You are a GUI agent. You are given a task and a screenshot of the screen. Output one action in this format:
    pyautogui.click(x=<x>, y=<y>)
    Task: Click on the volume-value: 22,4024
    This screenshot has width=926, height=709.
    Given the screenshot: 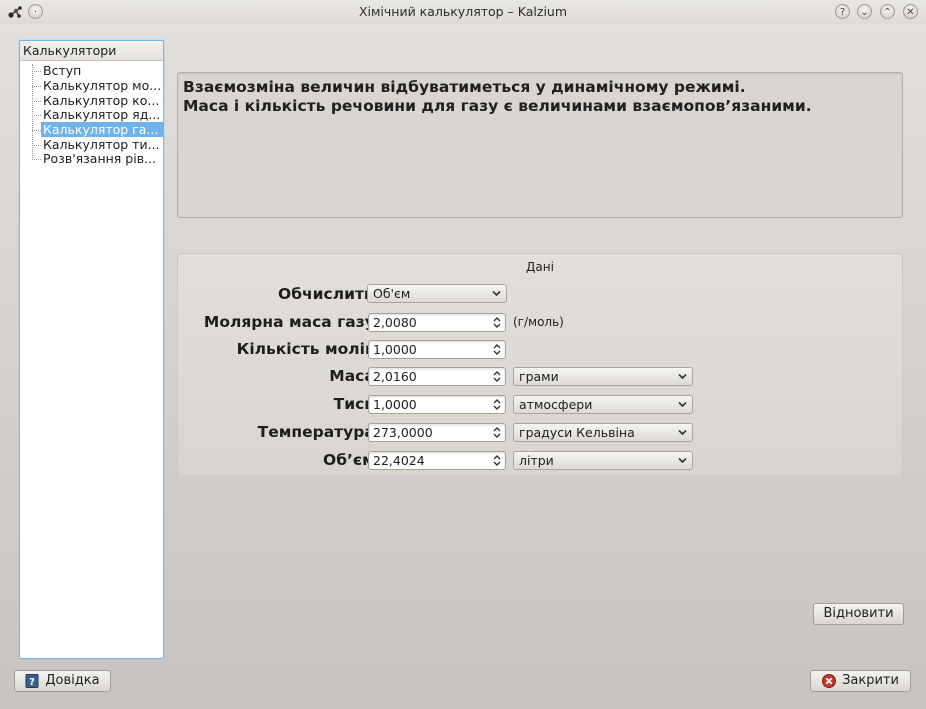 What is the action you would take?
    pyautogui.click(x=399, y=460)
    